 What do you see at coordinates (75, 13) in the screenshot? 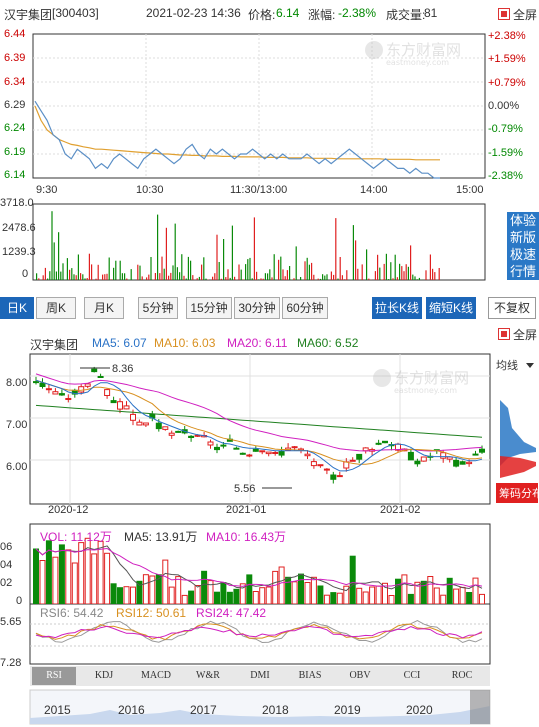
I see `stock-code: [300403]` at bounding box center [75, 13].